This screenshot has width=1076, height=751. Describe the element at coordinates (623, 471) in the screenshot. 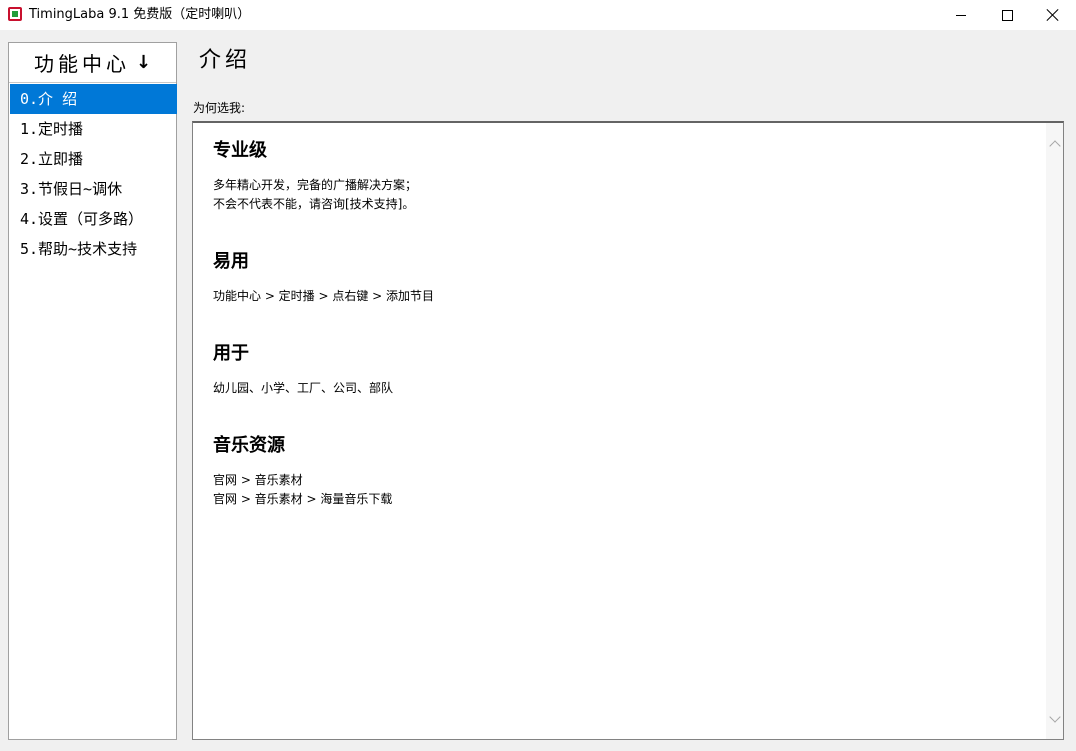

I see `block-music: 音乐资源 官网 > 音乐素材 官网 > 音乐素材 > 海量音乐下载` at that location.